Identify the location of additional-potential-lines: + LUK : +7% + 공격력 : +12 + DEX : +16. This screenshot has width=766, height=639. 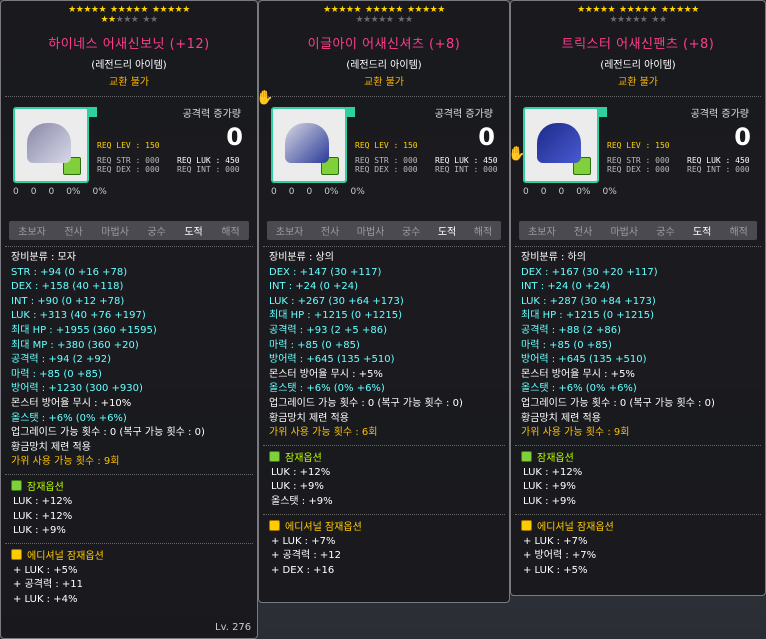
(384, 558).